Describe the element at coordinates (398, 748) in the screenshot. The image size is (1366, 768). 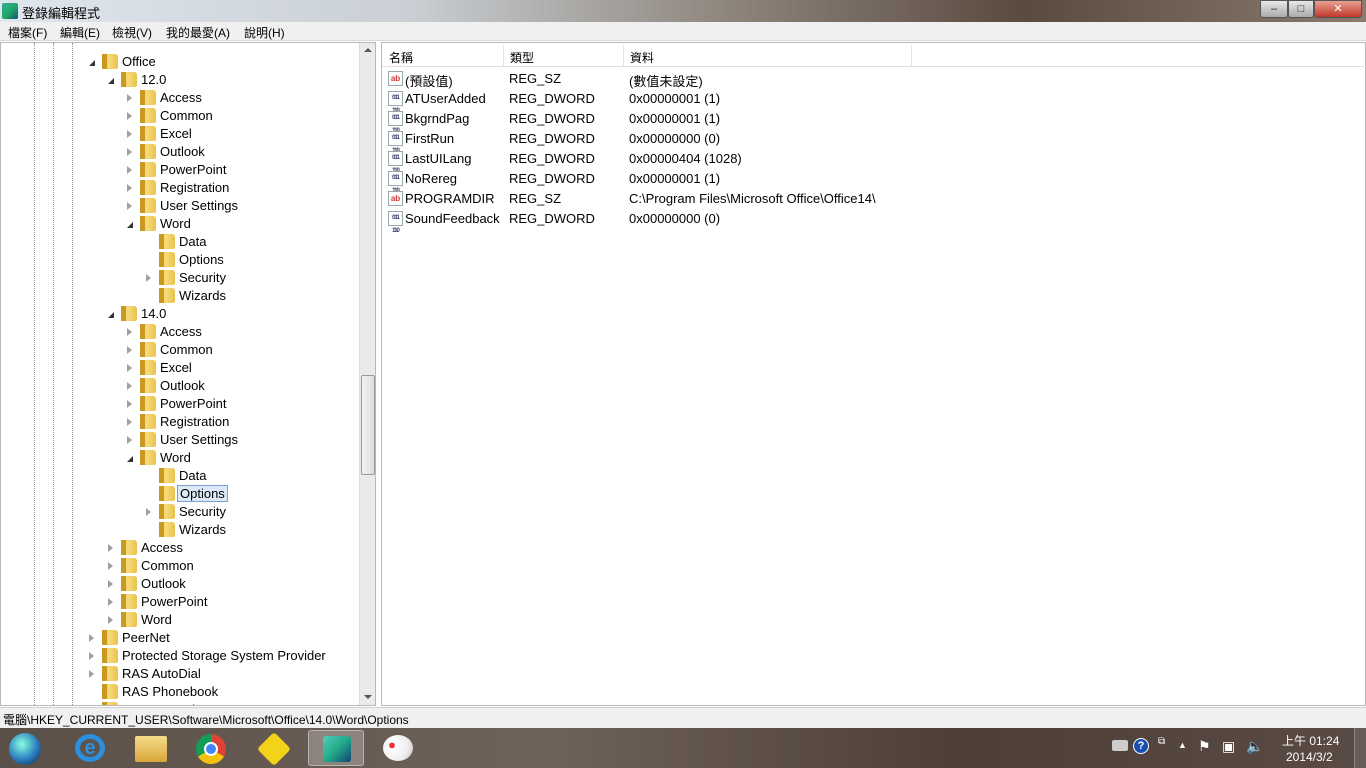
I see `taskbar-paint` at that location.